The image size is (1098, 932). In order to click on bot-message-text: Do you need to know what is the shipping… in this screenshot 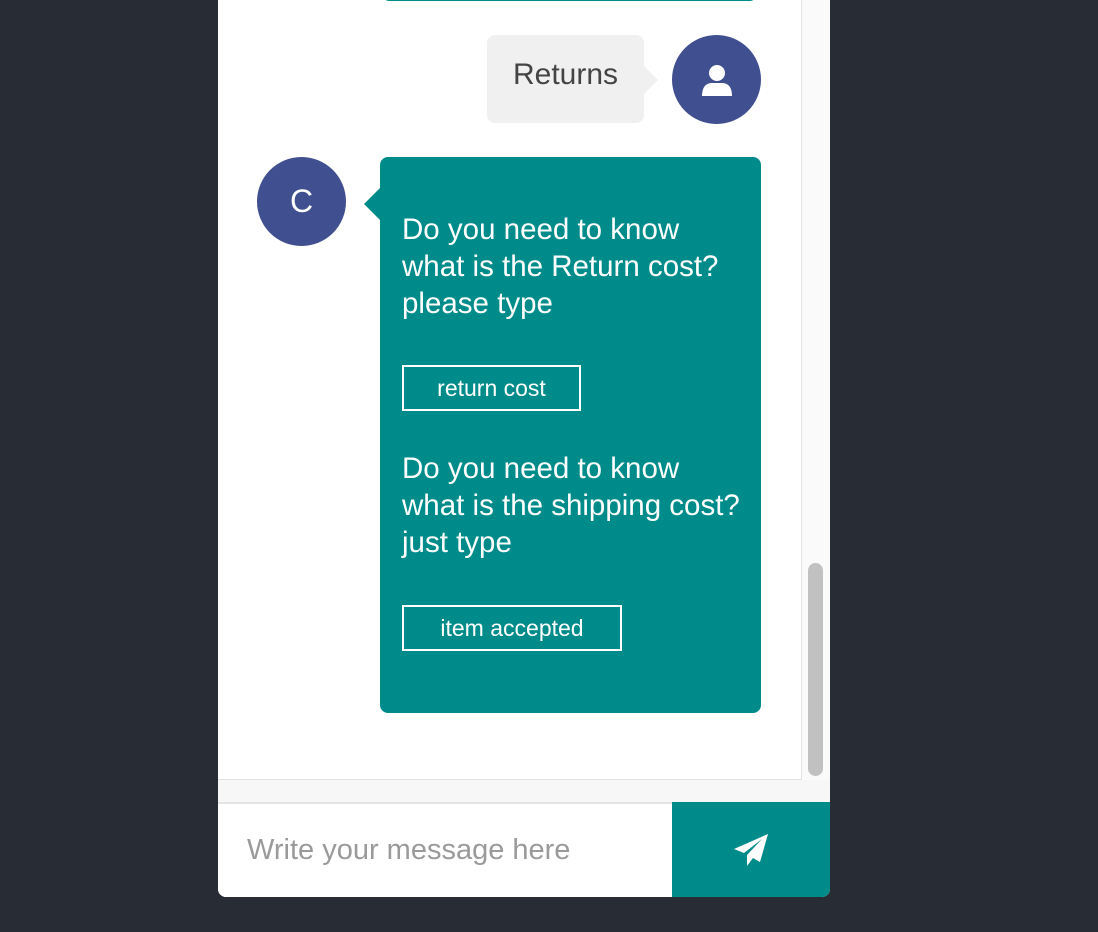, I will do `click(571, 505)`.